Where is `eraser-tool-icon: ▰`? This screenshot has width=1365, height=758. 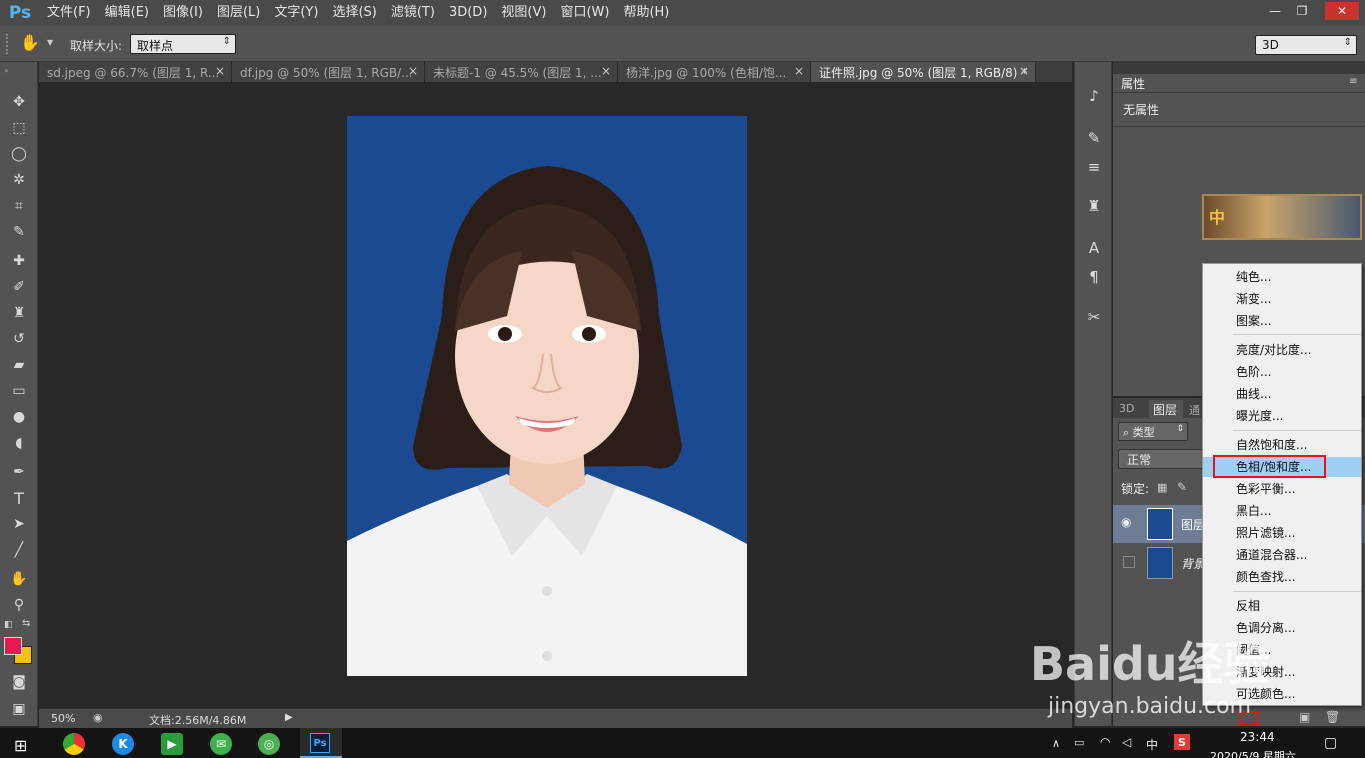 eraser-tool-icon: ▰ is located at coordinates (19, 365).